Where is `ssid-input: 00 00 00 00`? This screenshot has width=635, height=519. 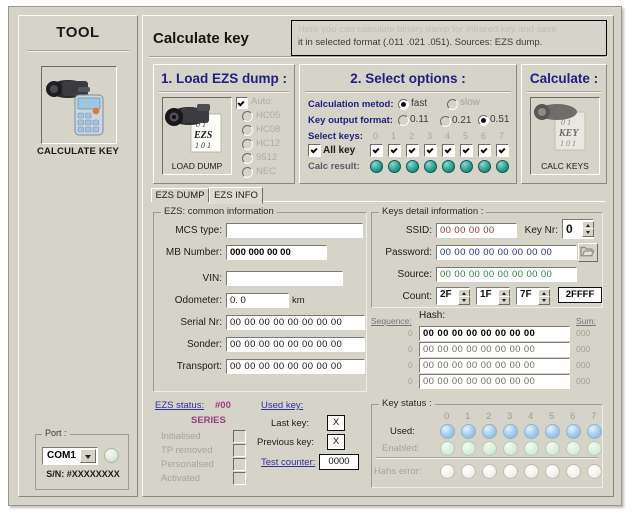 ssid-input: 00 00 00 00 is located at coordinates (476, 230).